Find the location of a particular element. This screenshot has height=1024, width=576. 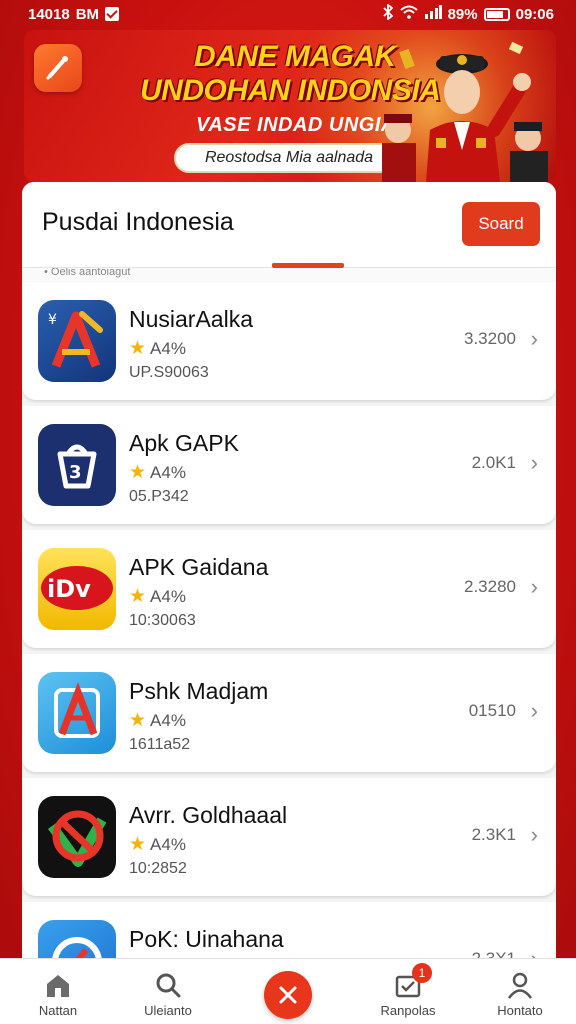

user-icon is located at coordinates (520, 979).